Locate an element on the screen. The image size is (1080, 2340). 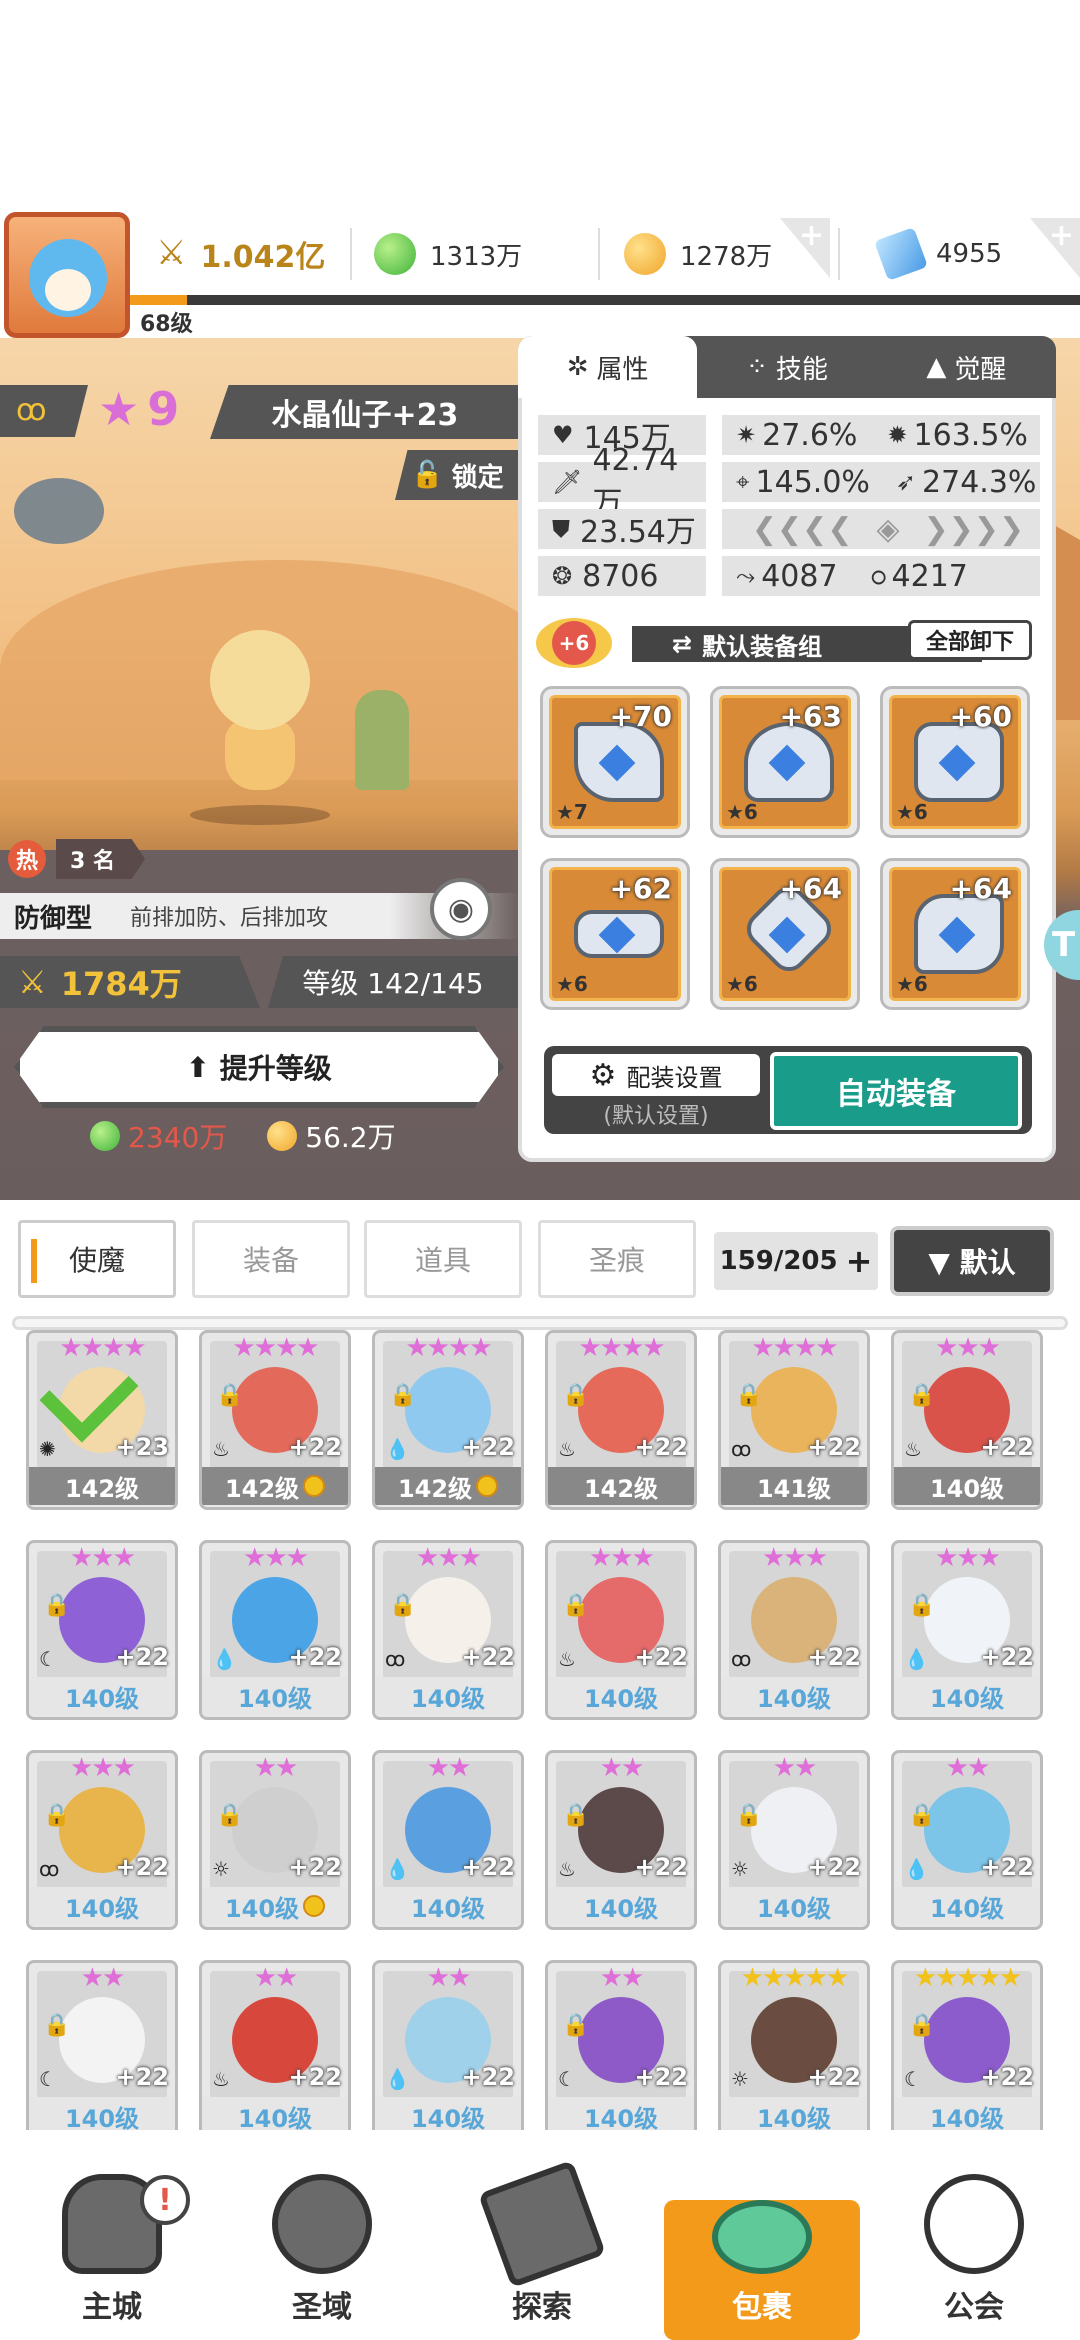
upgrade-level-button: ⬆ 提升等级 is located at coordinates (259, 1067).